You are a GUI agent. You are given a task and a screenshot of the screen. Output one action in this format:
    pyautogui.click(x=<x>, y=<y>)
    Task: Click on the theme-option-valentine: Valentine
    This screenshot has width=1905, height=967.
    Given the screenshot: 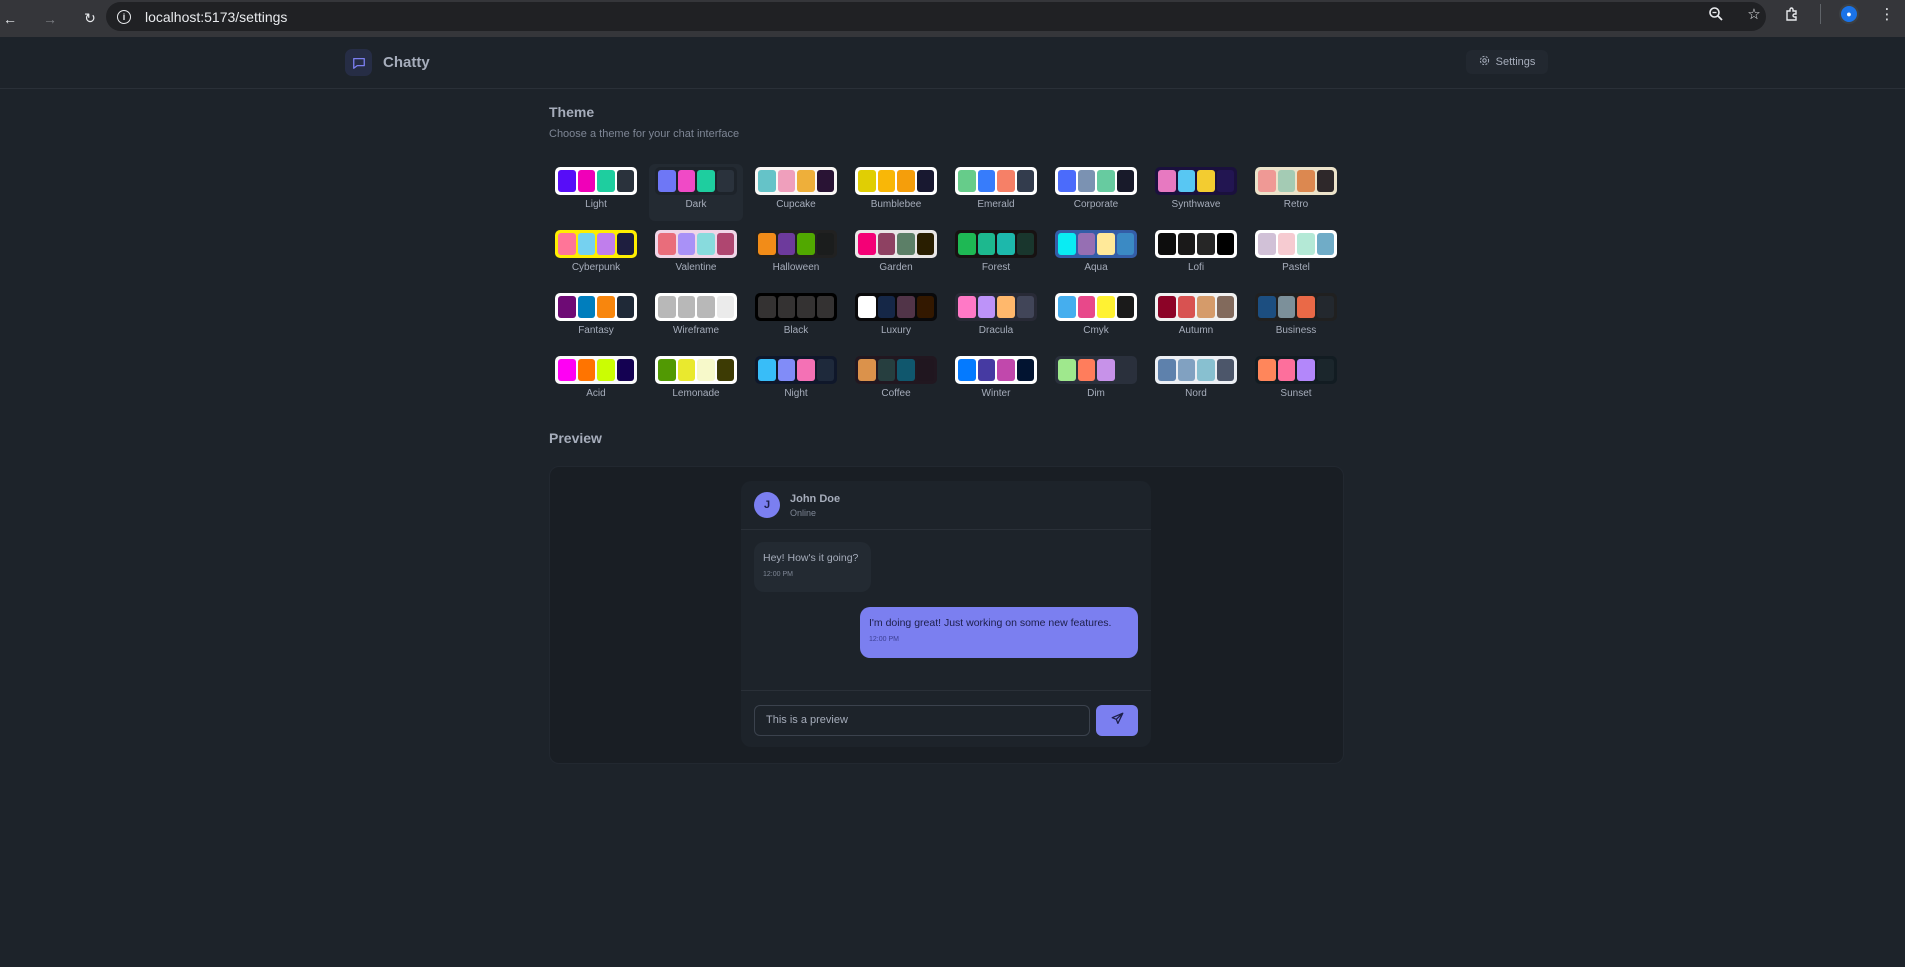 What is the action you would take?
    pyautogui.click(x=696, y=255)
    